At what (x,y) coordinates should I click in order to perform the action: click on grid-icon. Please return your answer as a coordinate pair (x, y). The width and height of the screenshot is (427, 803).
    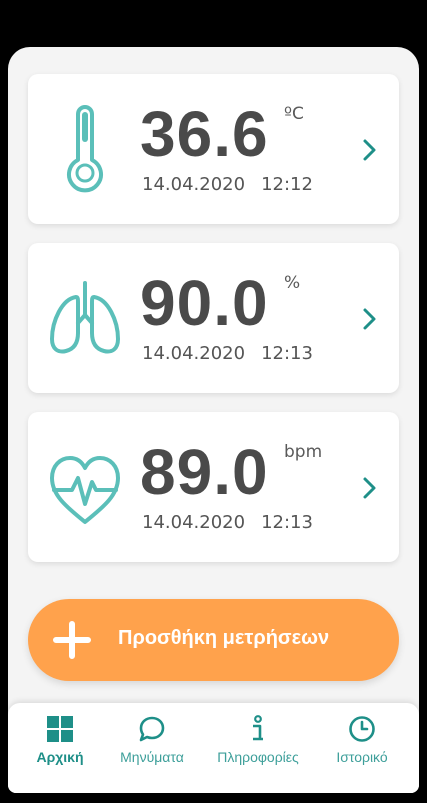
    Looking at the image, I should click on (60, 729).